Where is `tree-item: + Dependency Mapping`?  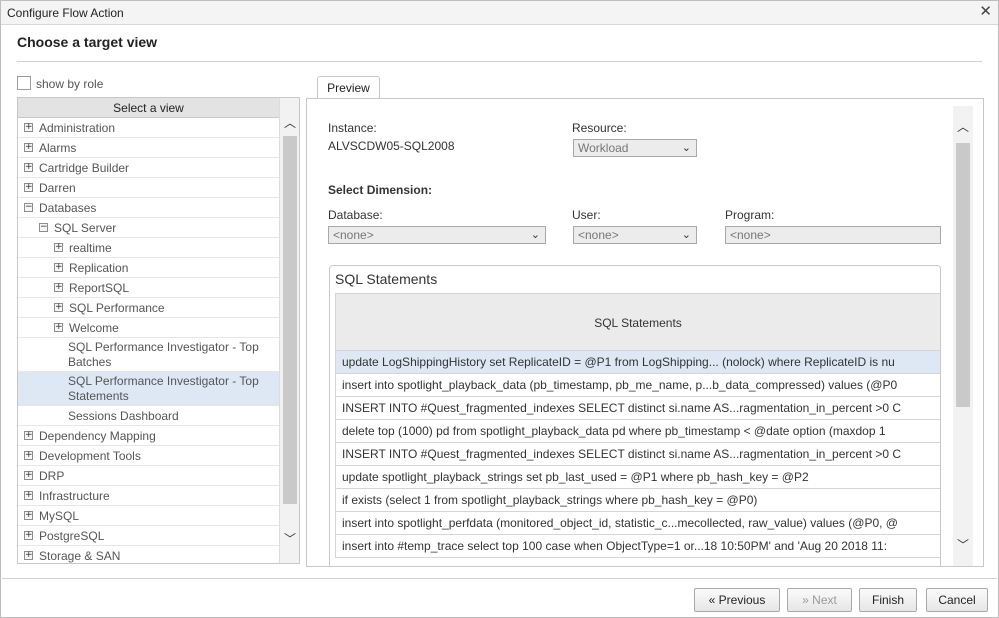
tree-item: + Dependency Mapping is located at coordinates (148, 436).